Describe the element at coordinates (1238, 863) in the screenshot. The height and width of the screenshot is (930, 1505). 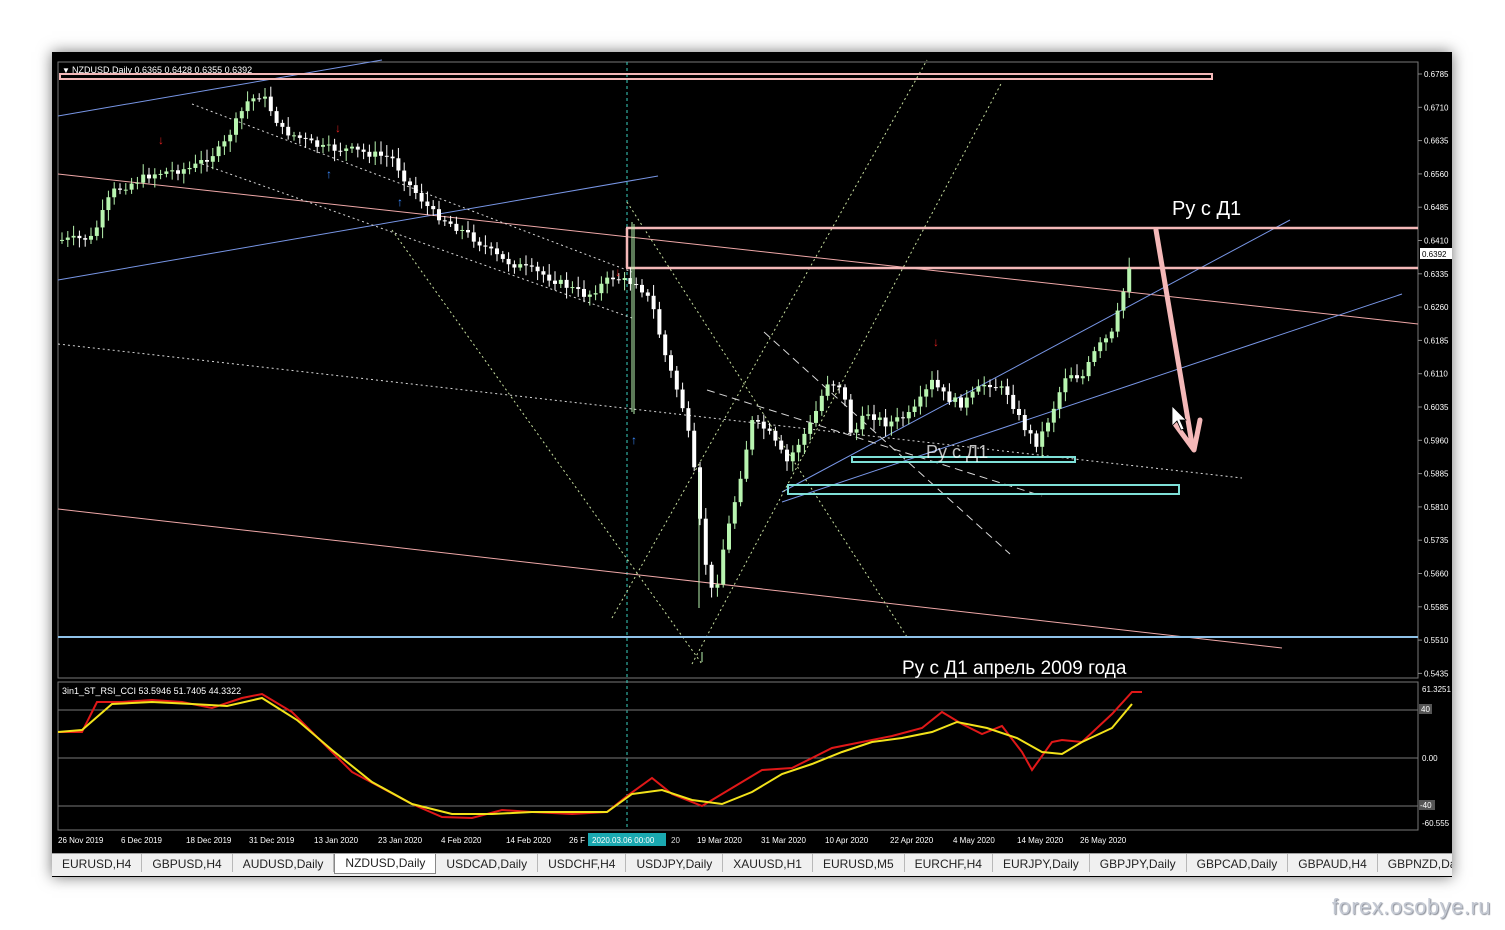
I see `tab-gbpcad-daily: GBPCAD,Daily` at that location.